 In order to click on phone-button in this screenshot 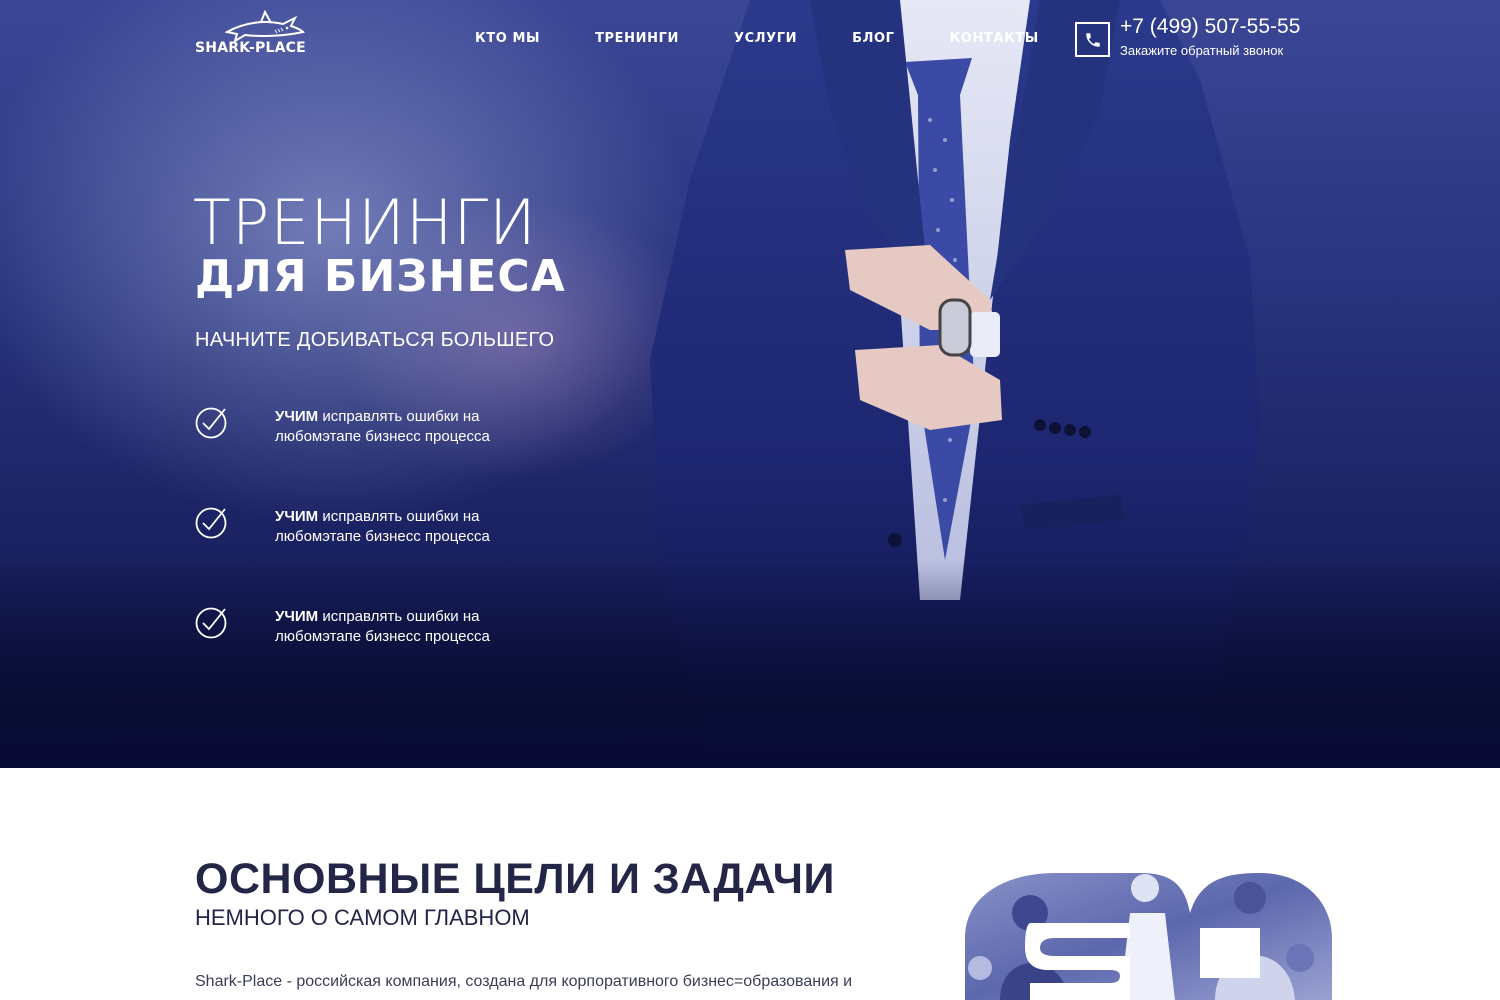, I will do `click(1092, 39)`.